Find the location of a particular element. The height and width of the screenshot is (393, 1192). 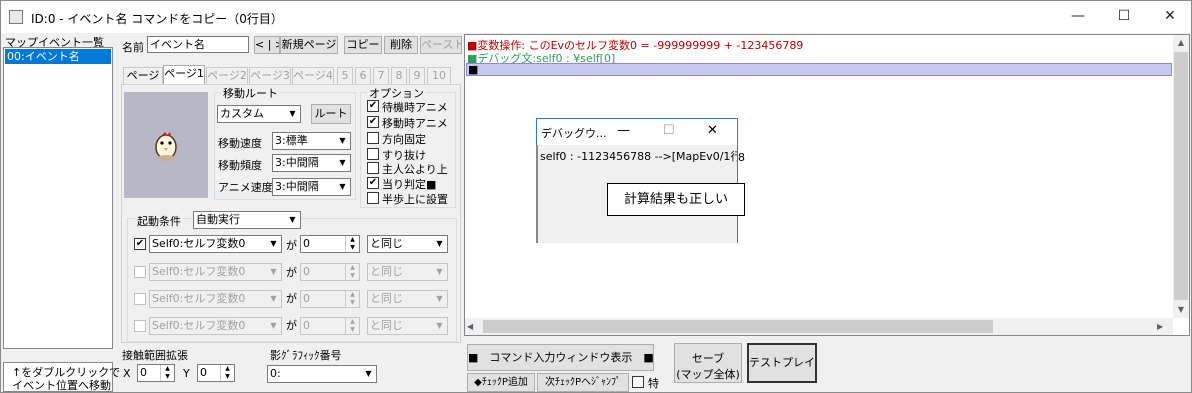

option-label: 半歩上に設置 is located at coordinates (415, 199).